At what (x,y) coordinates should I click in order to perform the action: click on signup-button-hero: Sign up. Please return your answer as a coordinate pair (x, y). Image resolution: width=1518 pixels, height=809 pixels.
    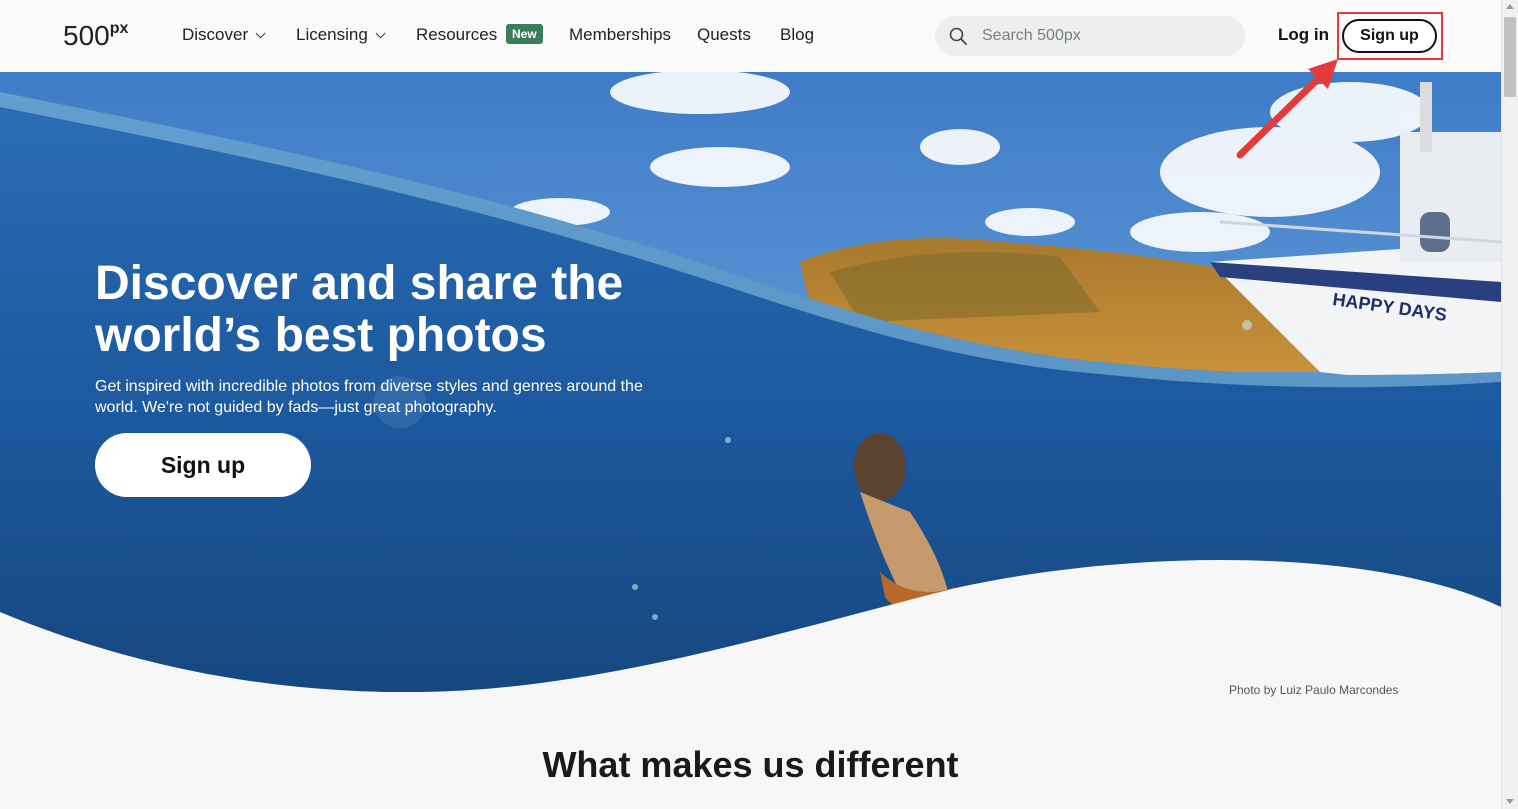
    Looking at the image, I should click on (203, 465).